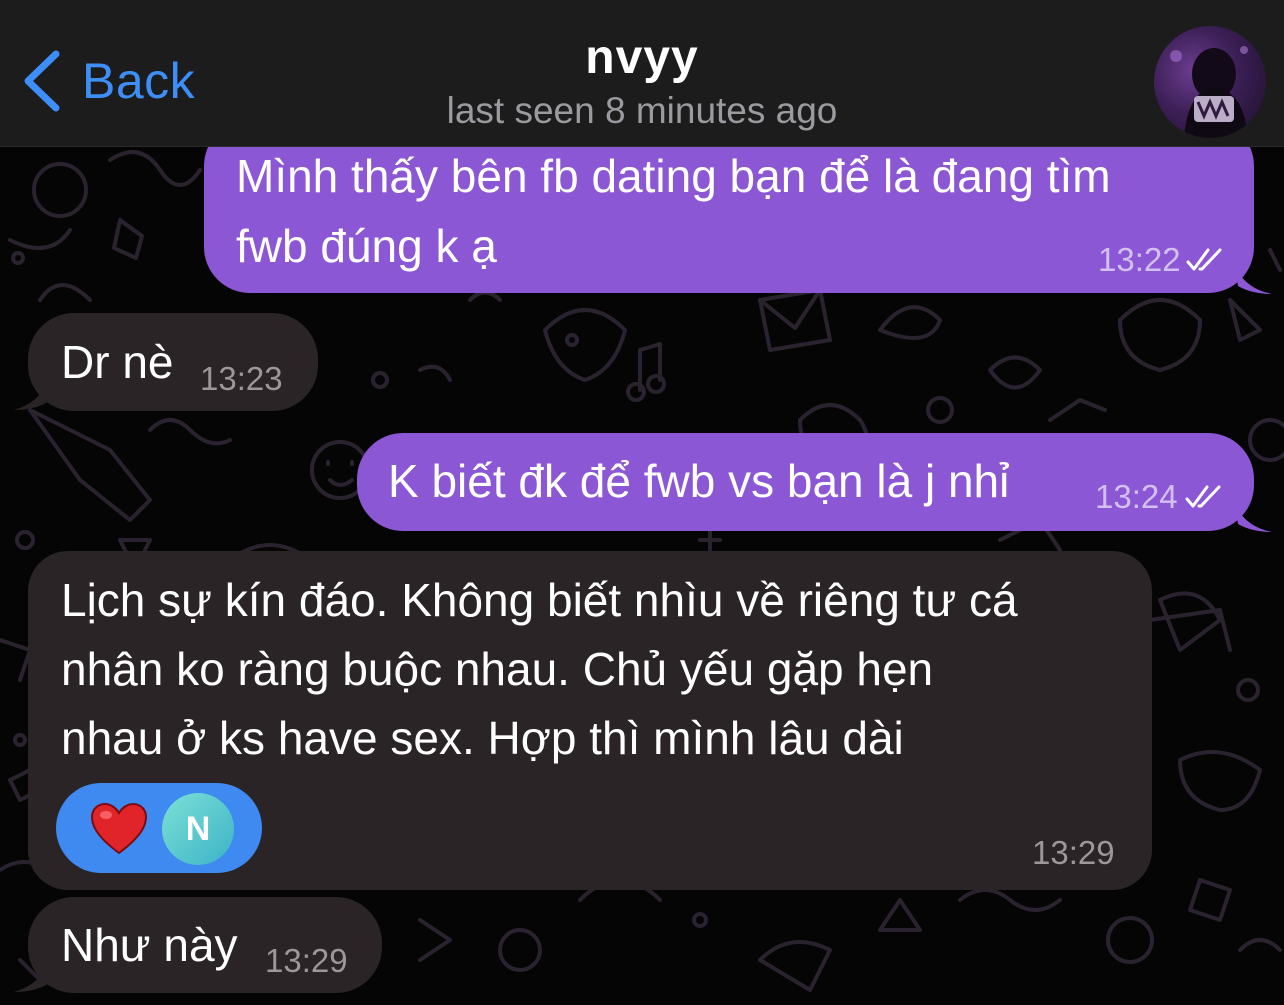 This screenshot has width=1284, height=1005. Describe the element at coordinates (1209, 92) in the screenshot. I see `avatar-photo` at that location.